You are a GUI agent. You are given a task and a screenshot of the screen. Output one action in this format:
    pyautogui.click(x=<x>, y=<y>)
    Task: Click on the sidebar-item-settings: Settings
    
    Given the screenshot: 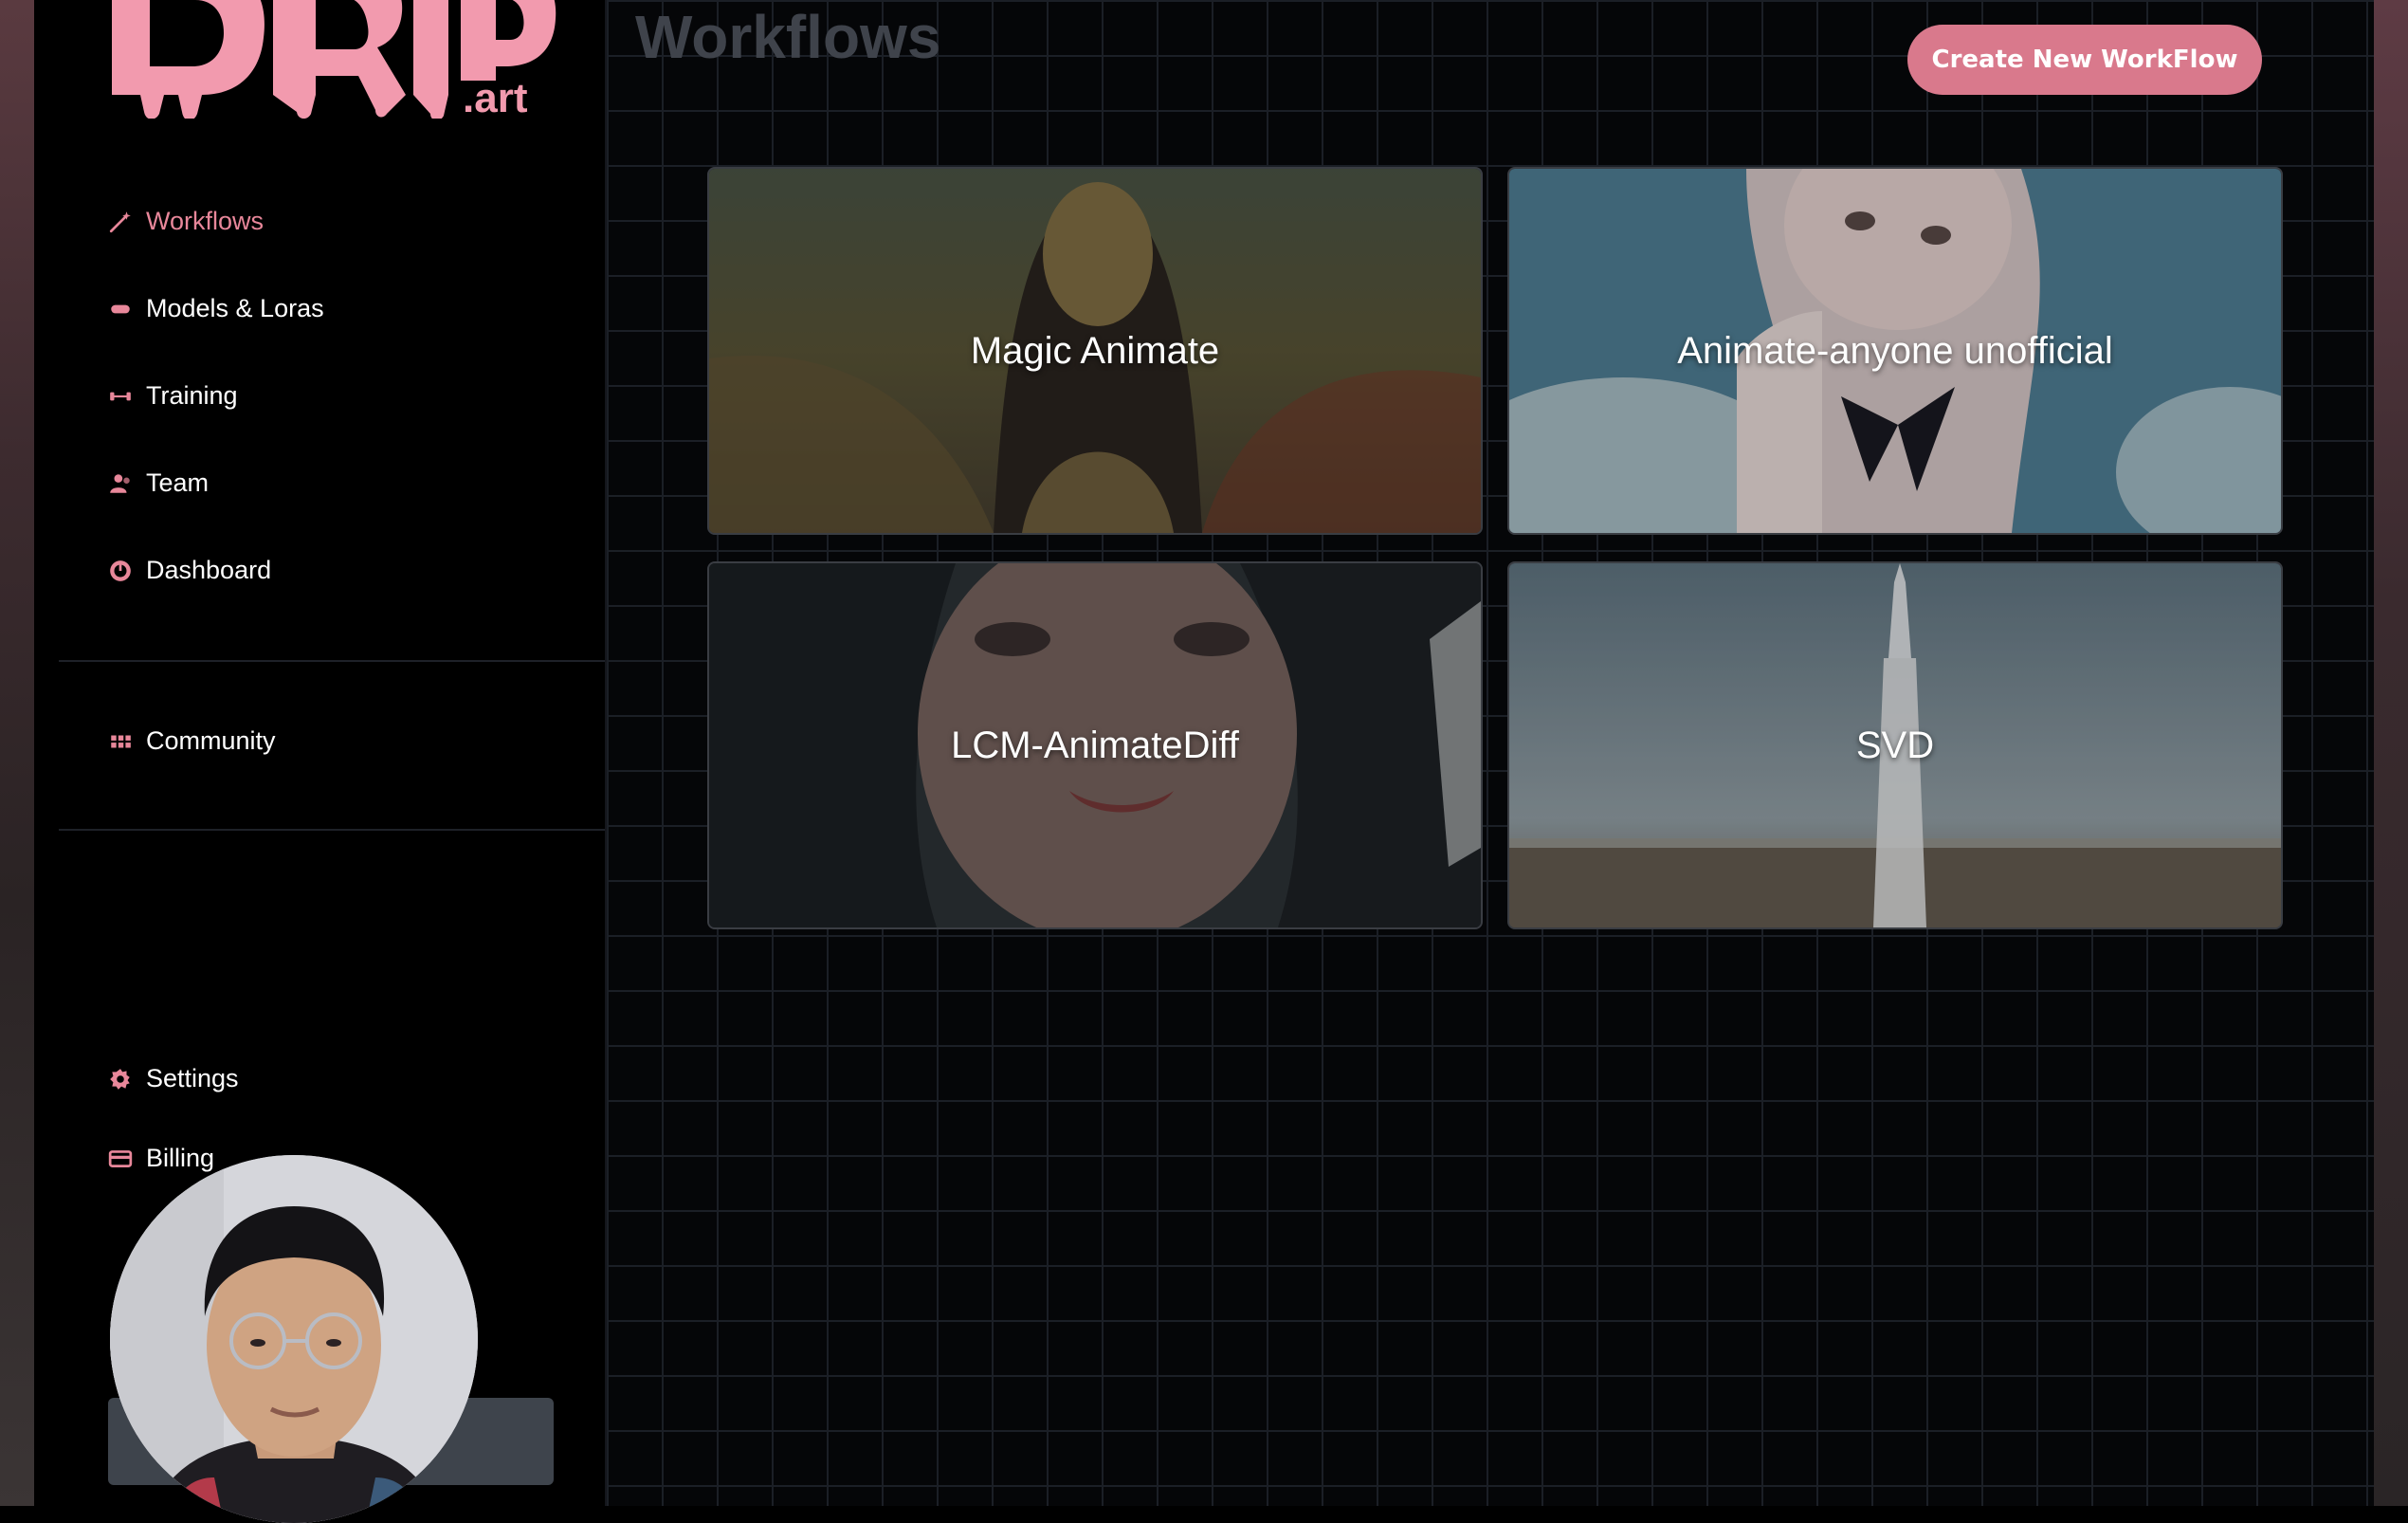 What is the action you would take?
    pyautogui.click(x=173, y=1079)
    